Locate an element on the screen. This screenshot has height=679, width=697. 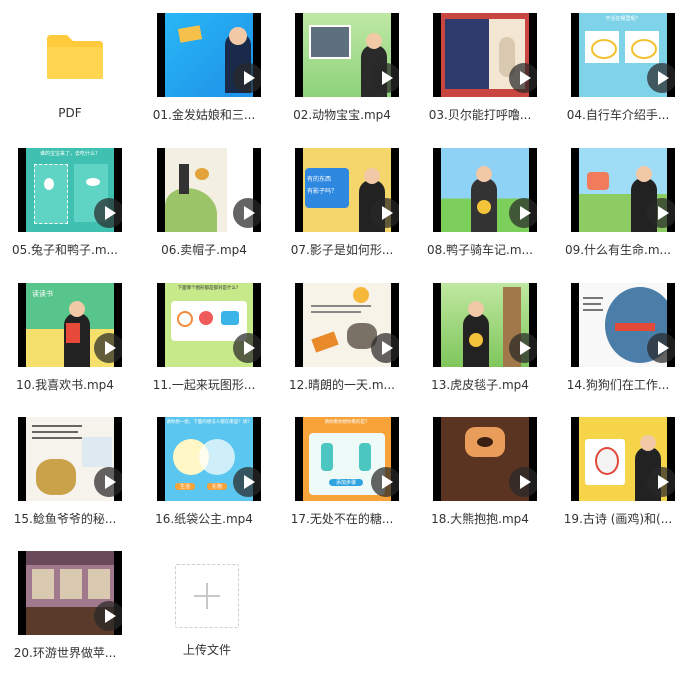
file-label: PDF is located at coordinates (70, 113).